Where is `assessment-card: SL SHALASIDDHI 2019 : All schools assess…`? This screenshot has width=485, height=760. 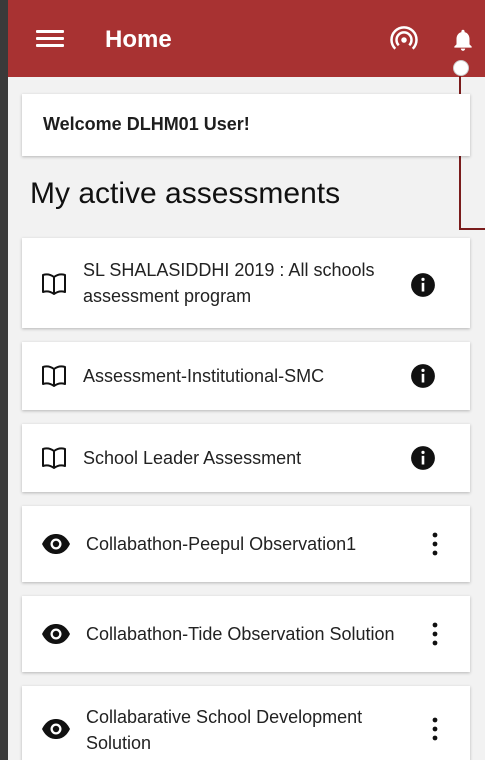
assessment-card: SL SHALASIDDHI 2019 : All schools assess… is located at coordinates (246, 283).